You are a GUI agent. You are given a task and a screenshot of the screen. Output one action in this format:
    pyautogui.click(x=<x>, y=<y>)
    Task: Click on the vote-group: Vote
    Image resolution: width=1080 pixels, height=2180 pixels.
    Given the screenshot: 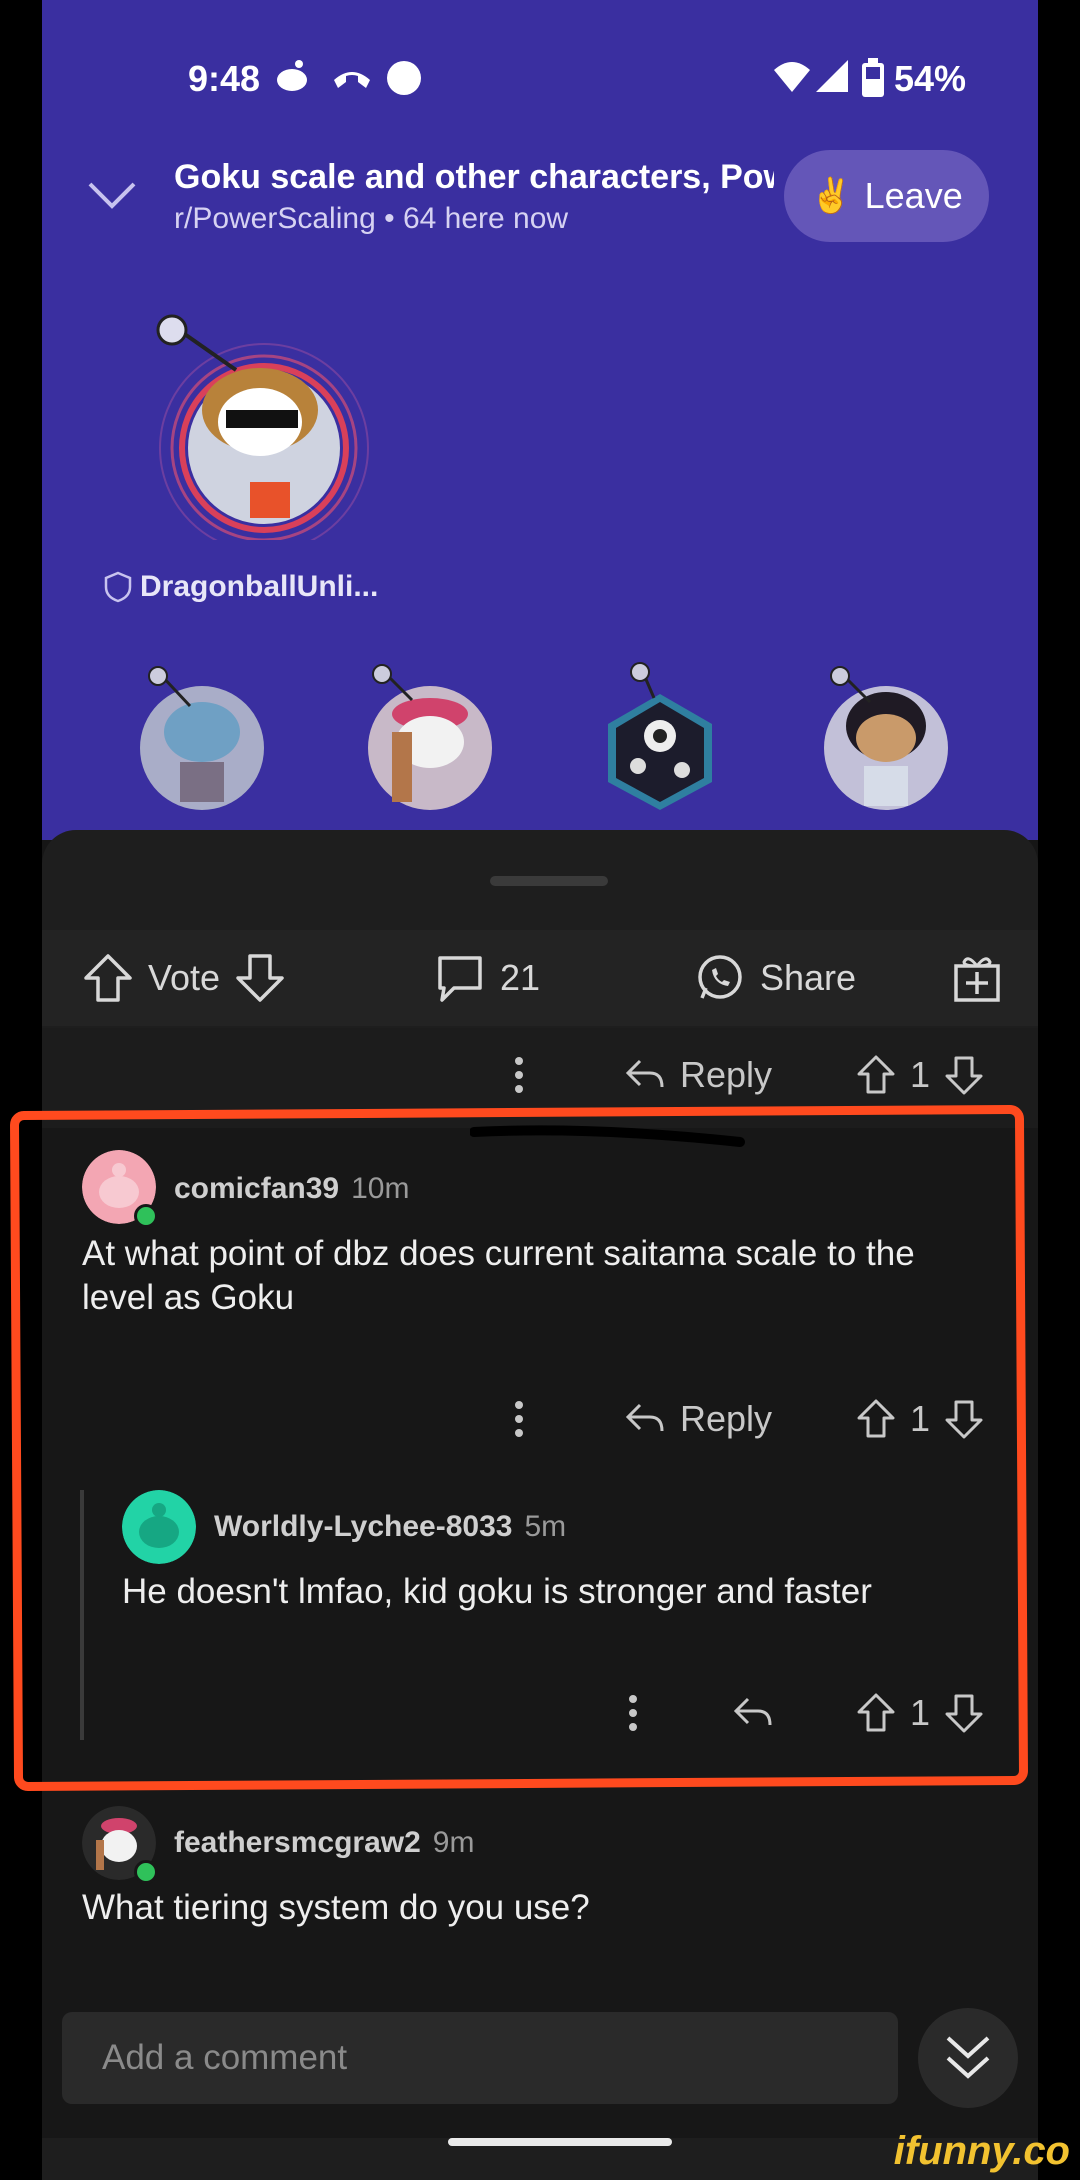 What is the action you would take?
    pyautogui.click(x=184, y=978)
    